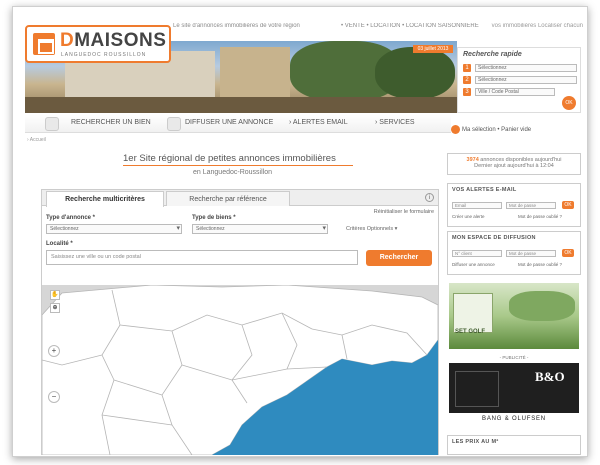  Describe the element at coordinates (395, 122) in the screenshot. I see `nav-services: › SERVICES` at that location.